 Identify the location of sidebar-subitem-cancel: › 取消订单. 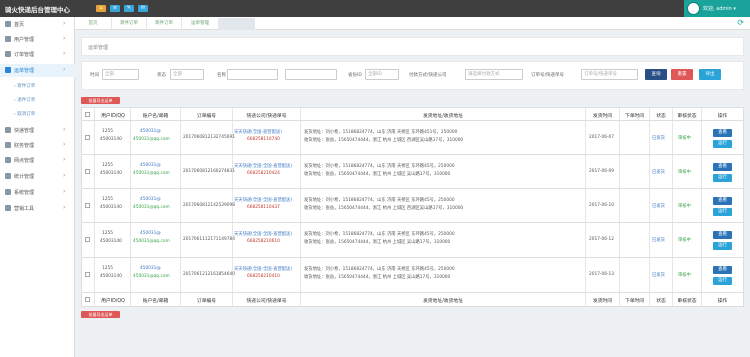
(24, 114).